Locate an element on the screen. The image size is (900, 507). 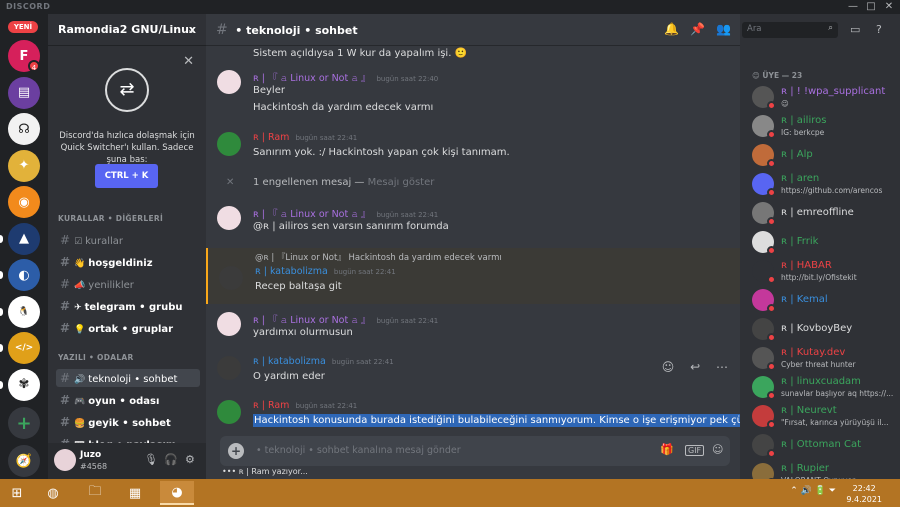
new-badge: YENİ is located at coordinates (23, 27).